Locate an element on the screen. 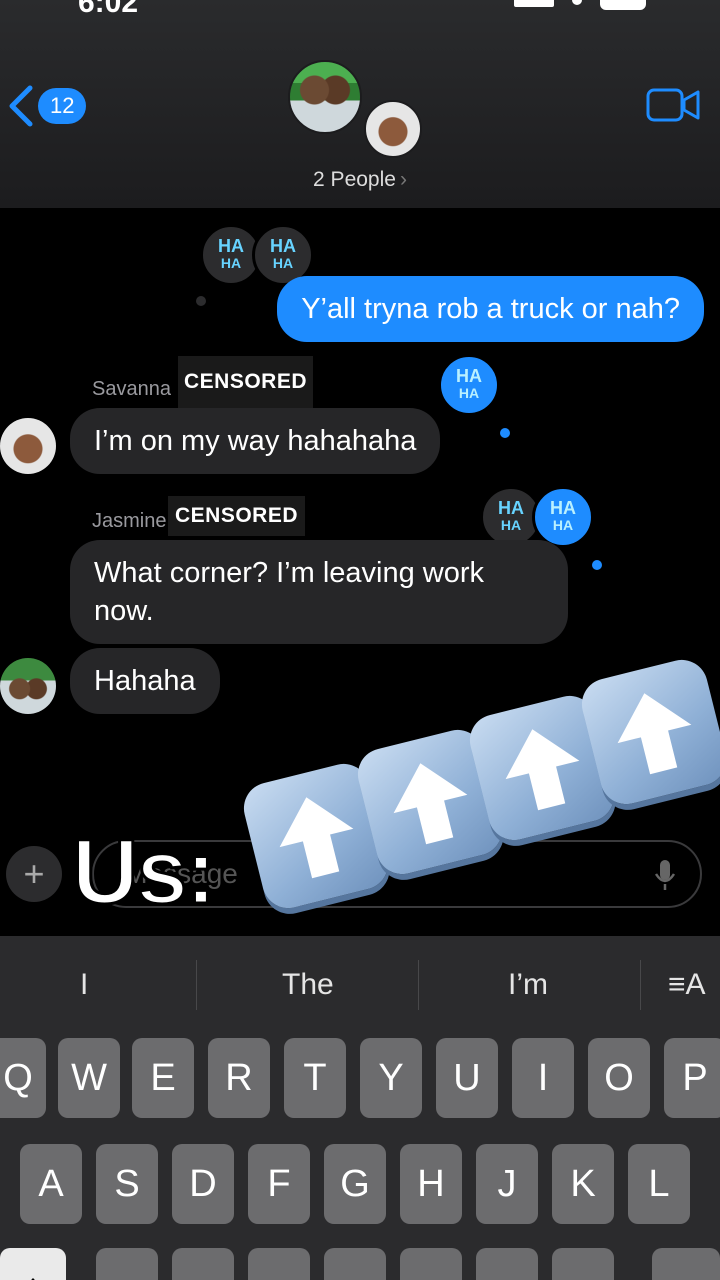 This screenshot has width=720, height=1280. key-l: L is located at coordinates (659, 1184).